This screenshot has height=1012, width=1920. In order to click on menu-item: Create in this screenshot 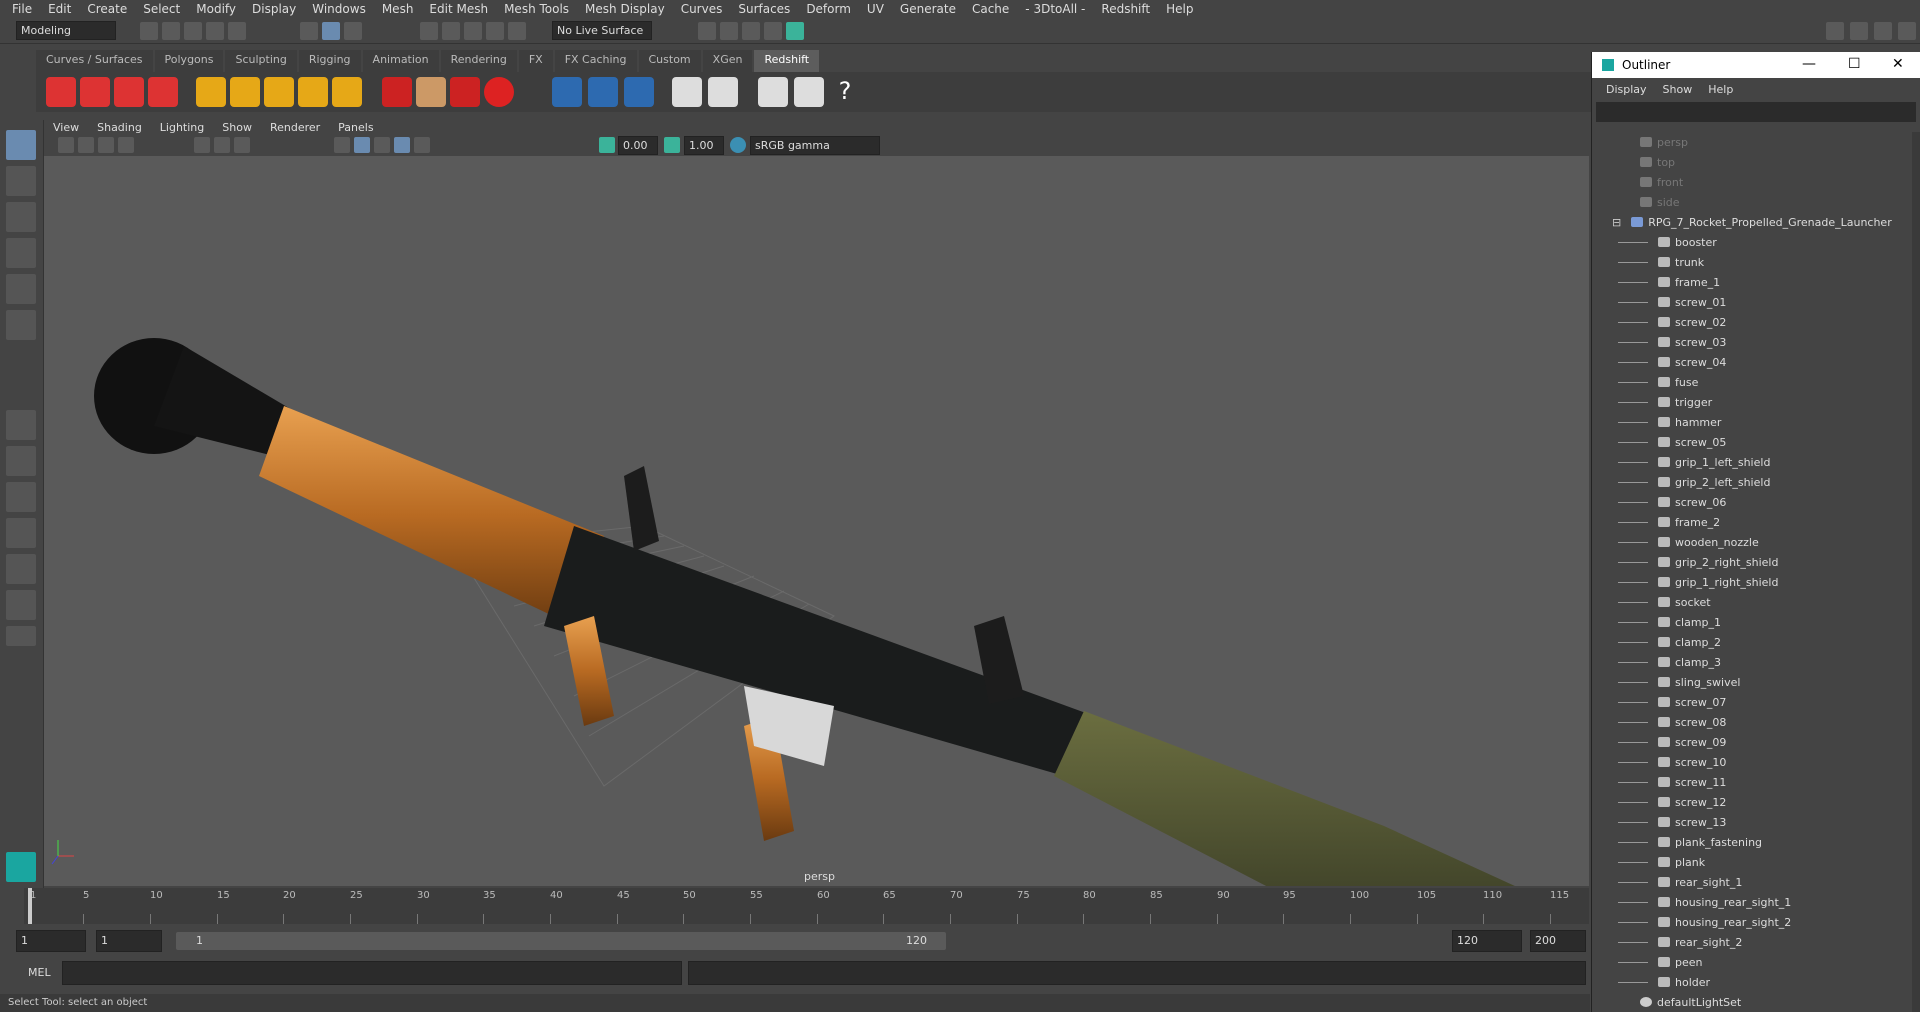, I will do `click(107, 9)`.